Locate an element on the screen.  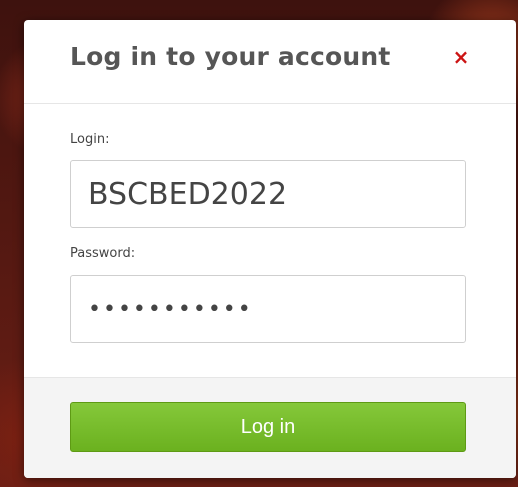
login-field is located at coordinates (268, 194).